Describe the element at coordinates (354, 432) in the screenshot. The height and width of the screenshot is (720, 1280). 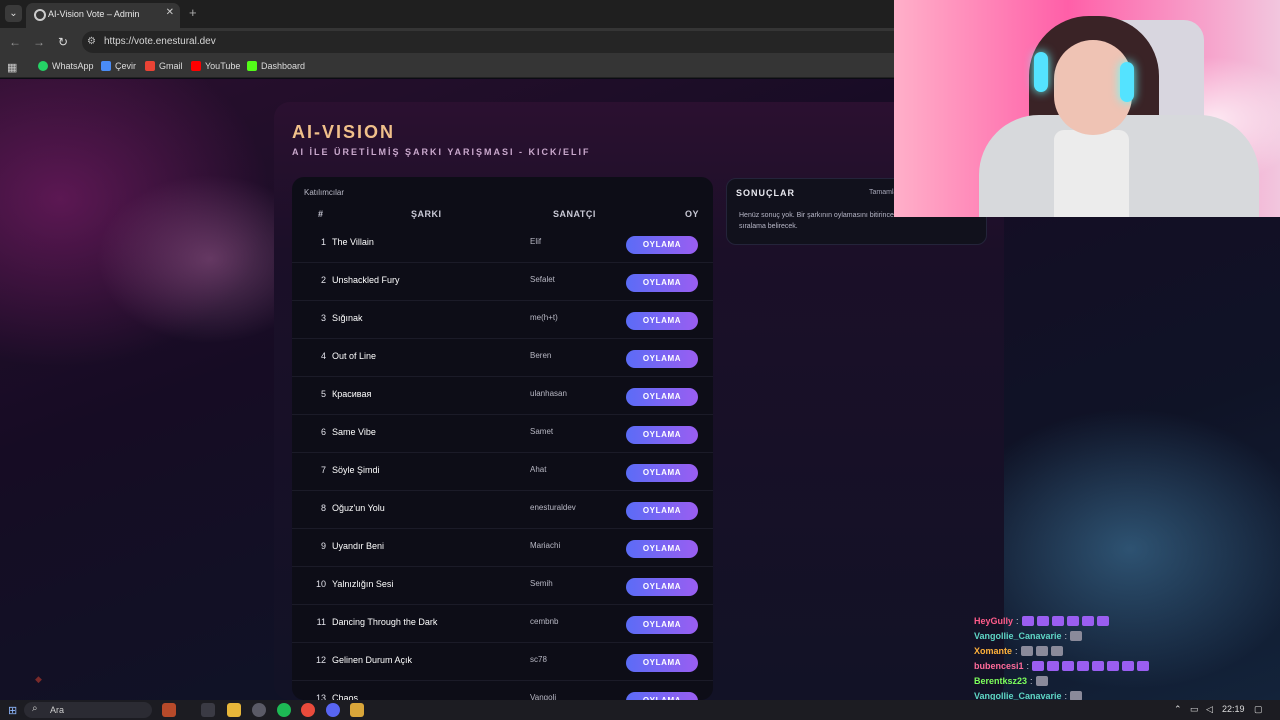
I see `song-title: Same Vibe` at that location.